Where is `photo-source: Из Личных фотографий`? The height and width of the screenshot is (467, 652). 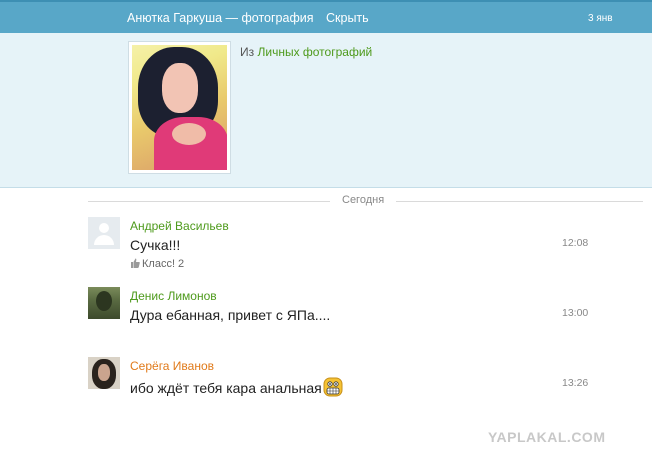 photo-source: Из Личных фотографий is located at coordinates (306, 52).